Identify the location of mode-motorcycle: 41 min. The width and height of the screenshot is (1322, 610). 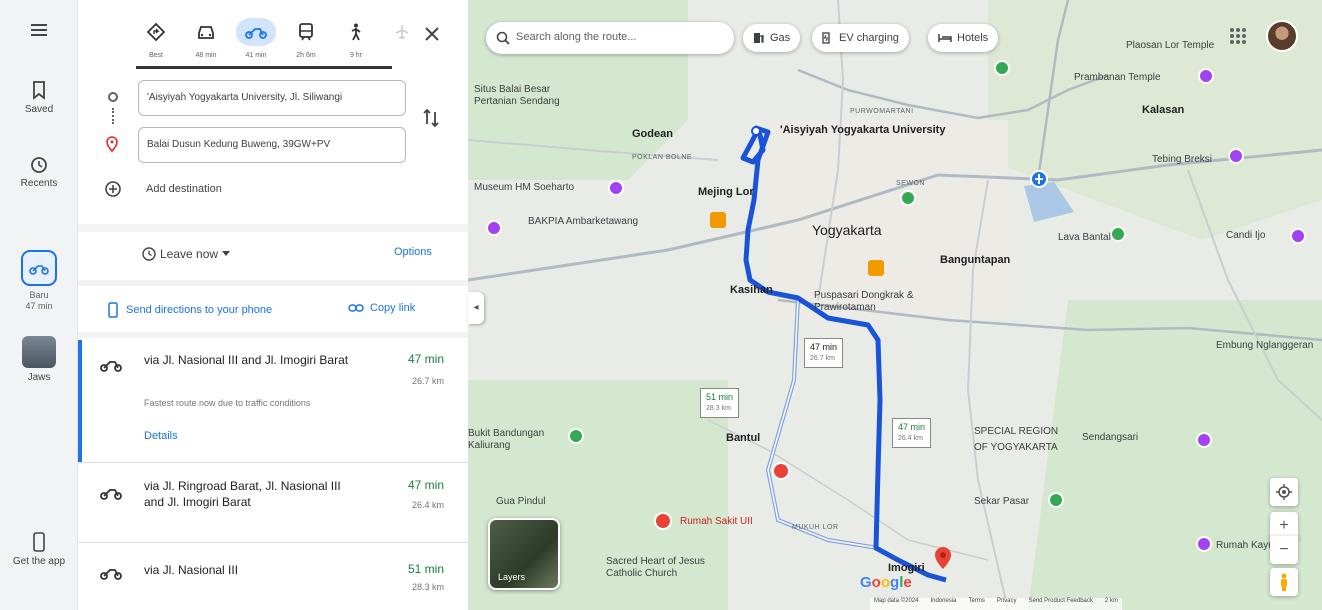
(256, 38).